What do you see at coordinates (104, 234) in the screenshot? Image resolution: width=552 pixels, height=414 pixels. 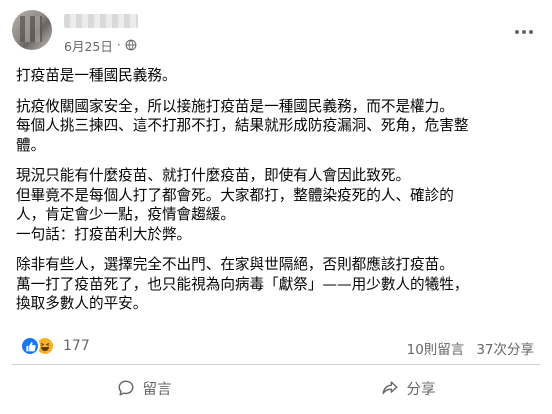 I see `post-line: 一句話：打疫苗利大於弊。` at bounding box center [104, 234].